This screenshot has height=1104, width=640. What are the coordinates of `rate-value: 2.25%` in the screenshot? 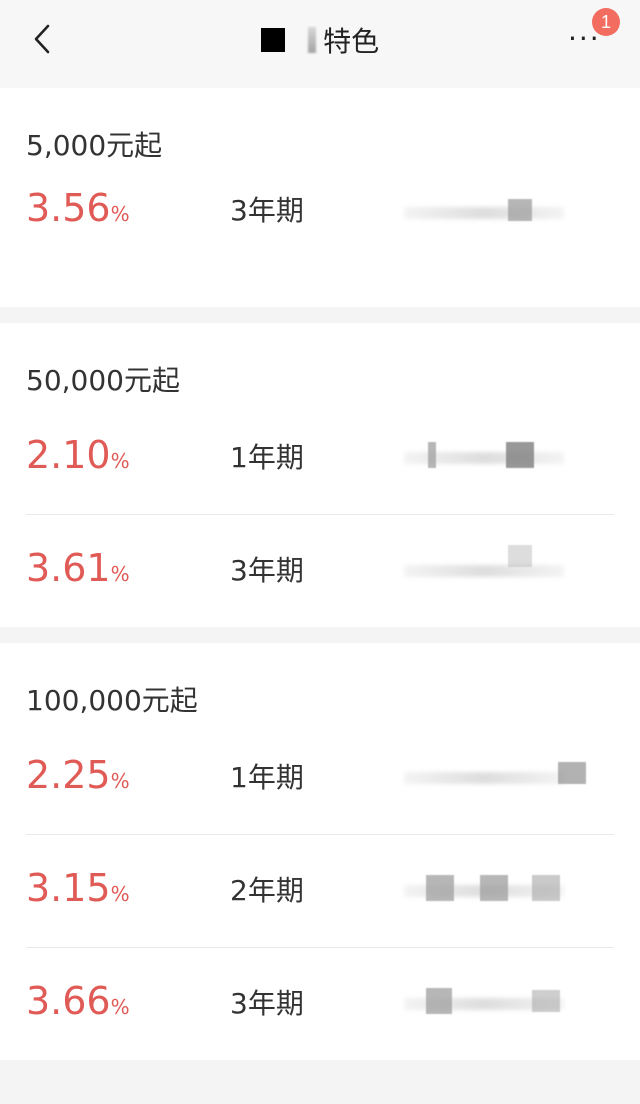 It's located at (78, 775).